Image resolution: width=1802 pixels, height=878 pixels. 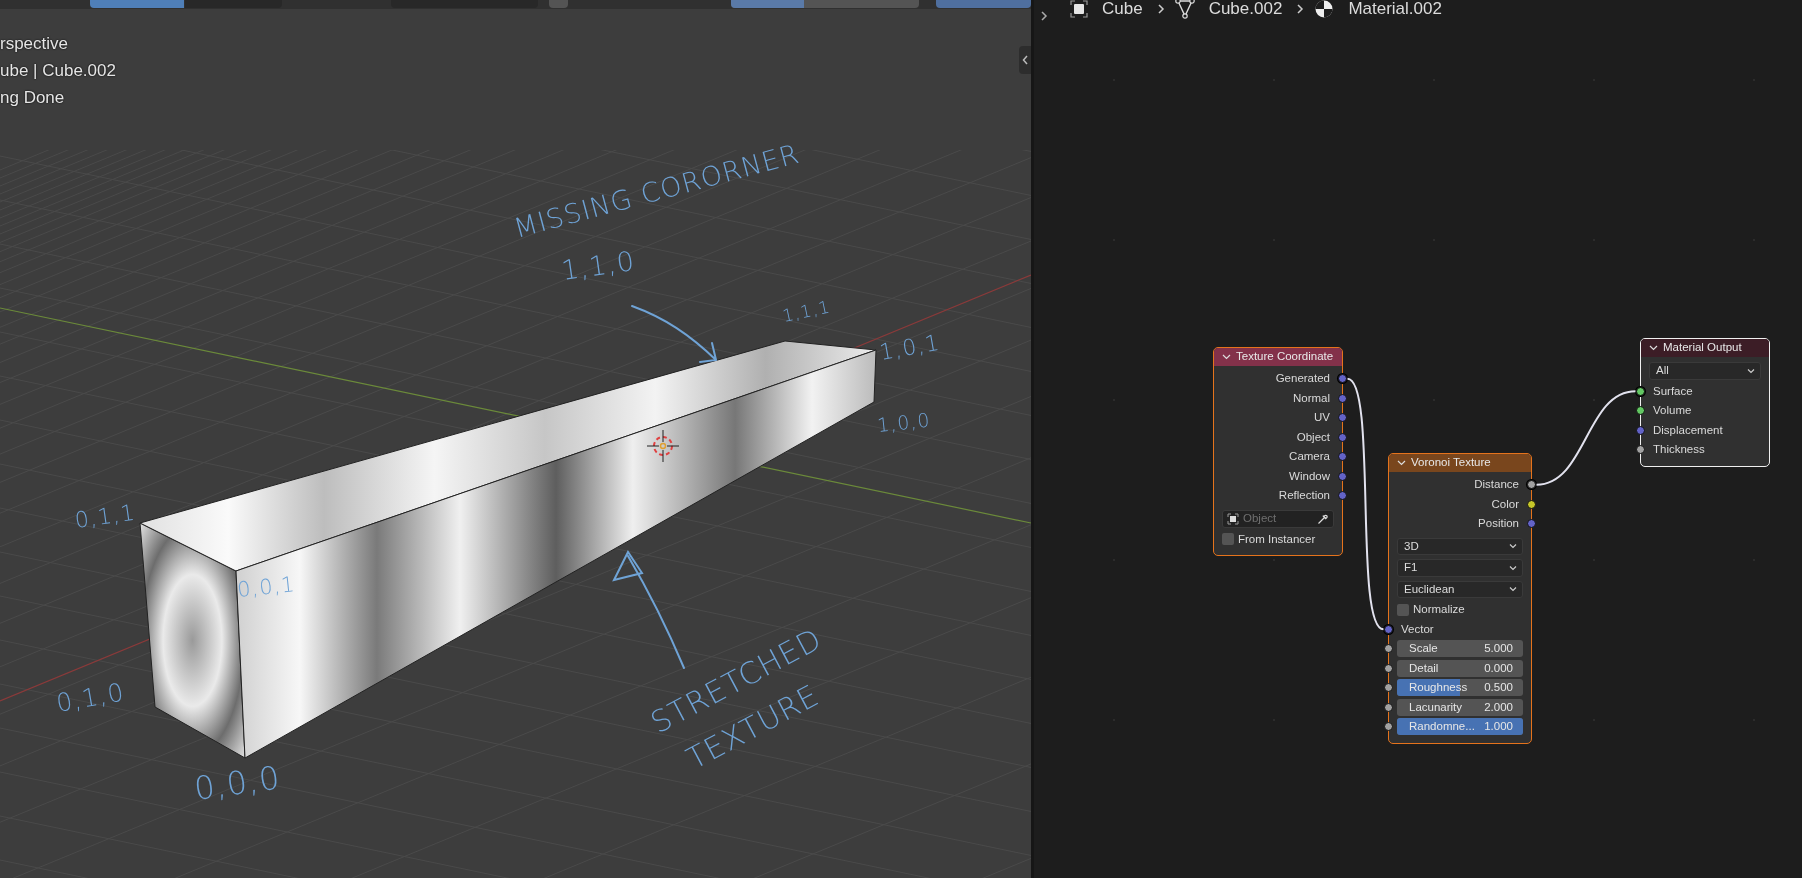 I want to click on node-header: Material Output, so click(x=1705, y=348).